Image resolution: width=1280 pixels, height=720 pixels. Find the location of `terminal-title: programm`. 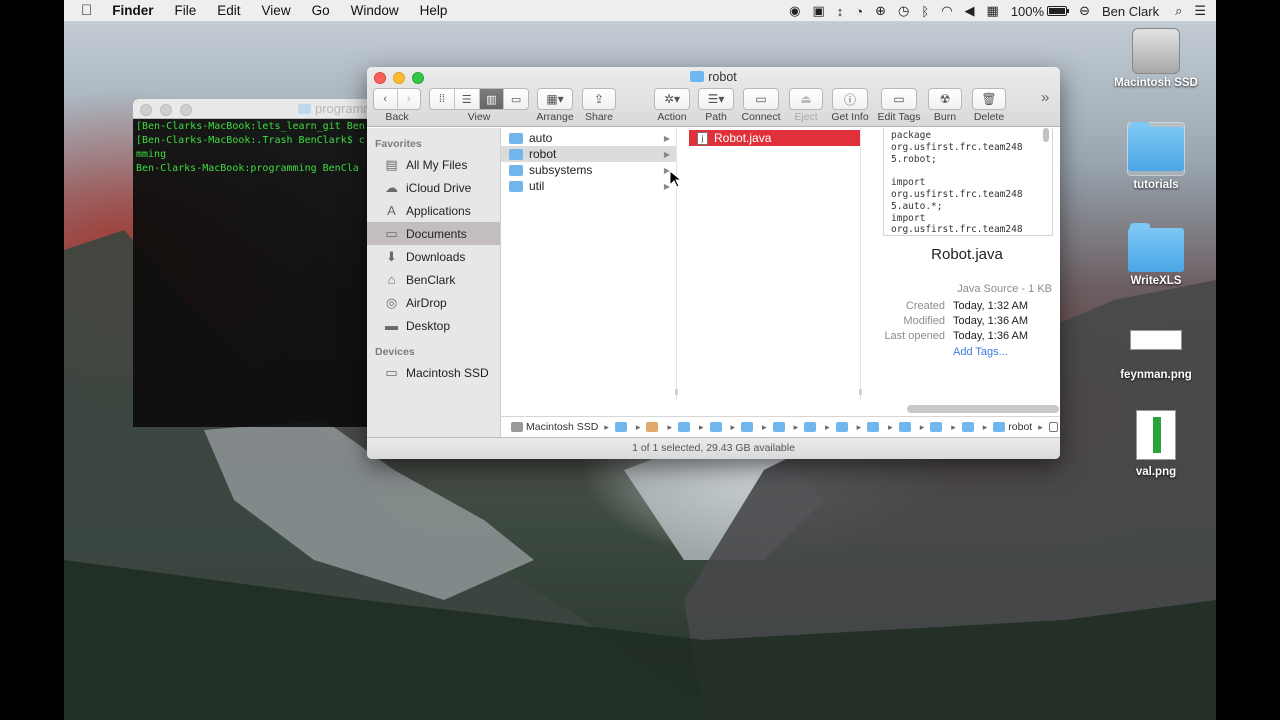

terminal-title: programm is located at coordinates (336, 108).